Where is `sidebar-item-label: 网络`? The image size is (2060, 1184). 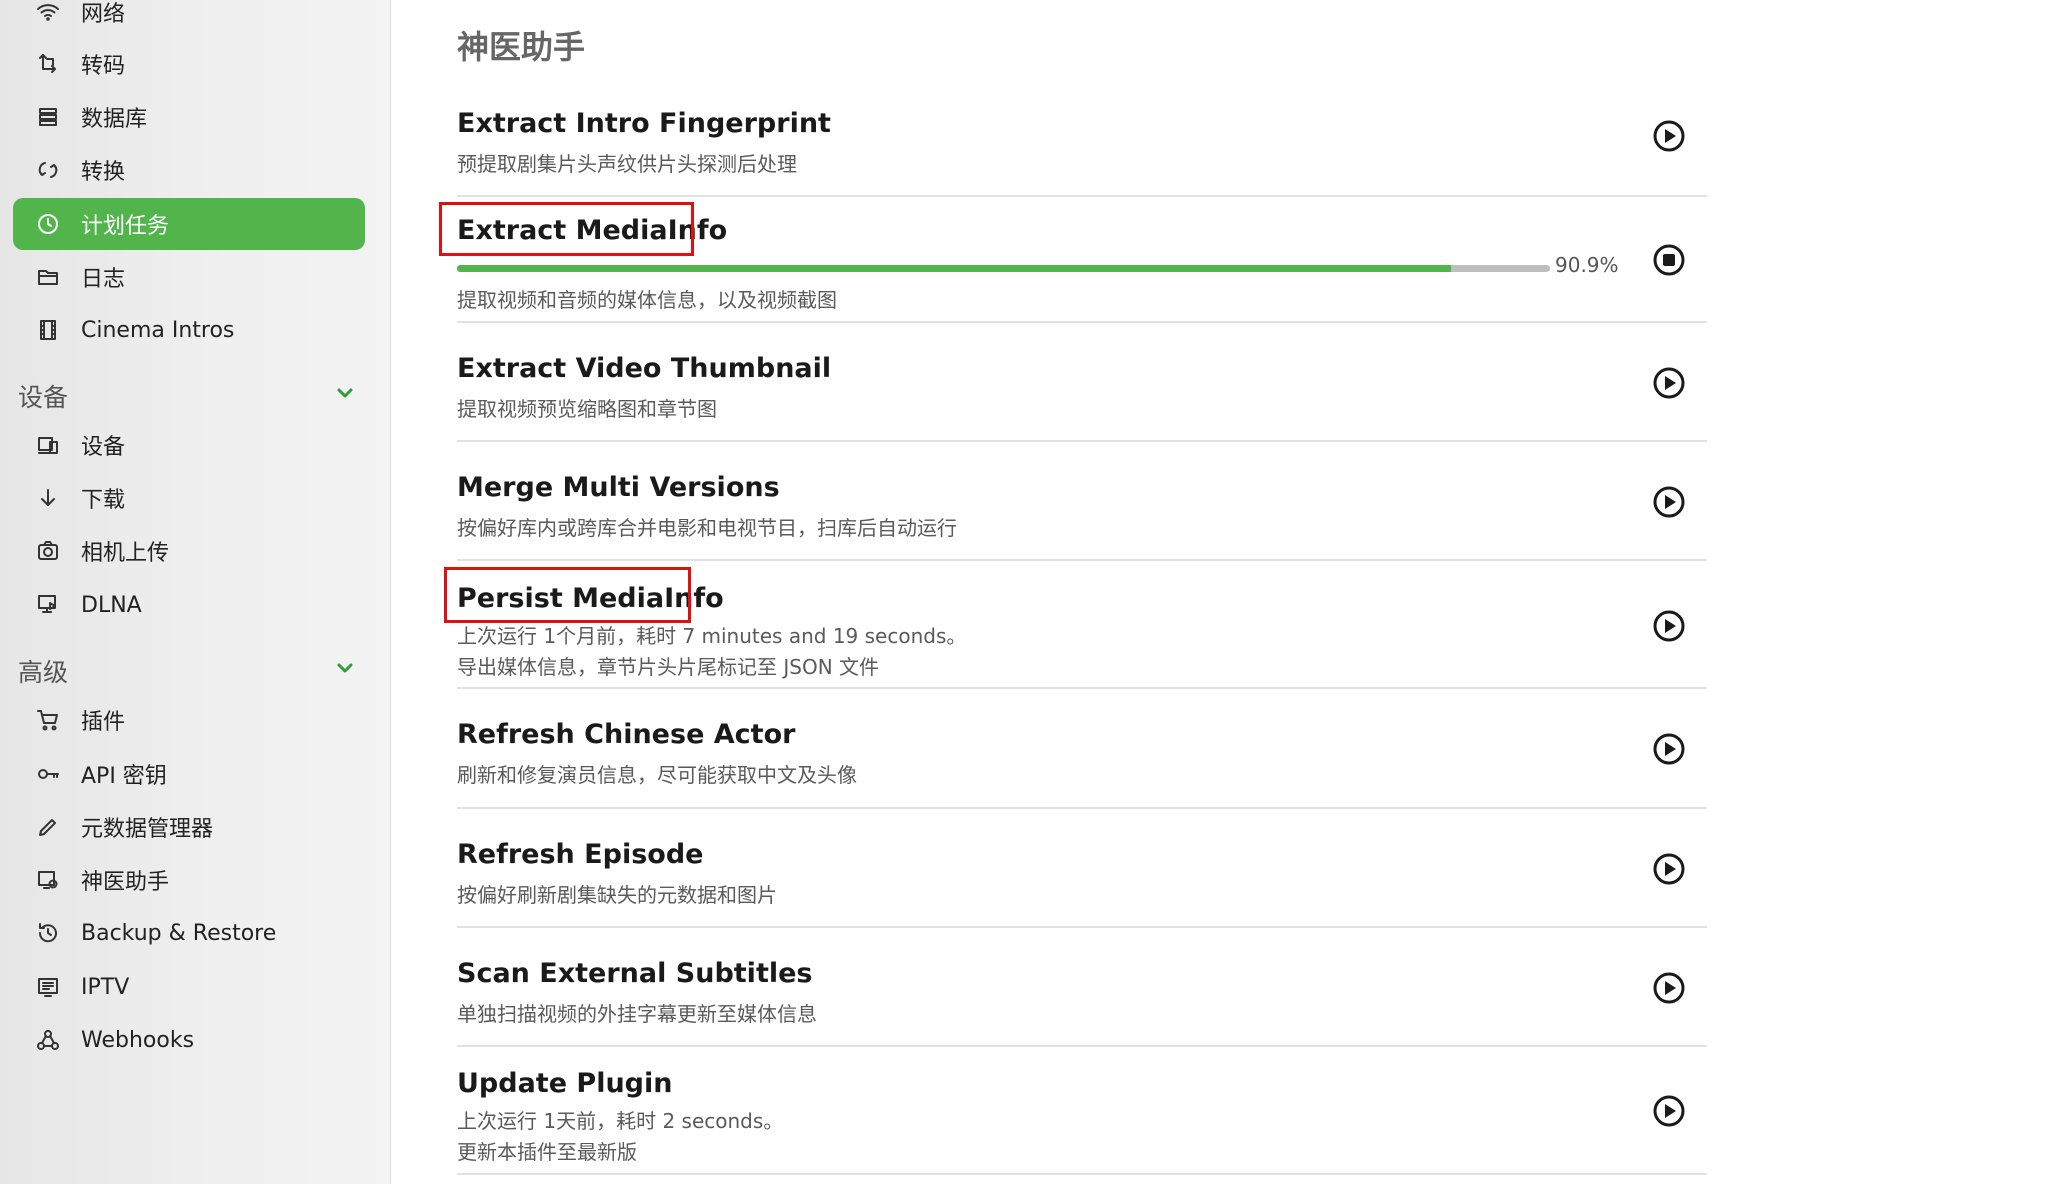
sidebar-item-label: 网络 is located at coordinates (103, 14).